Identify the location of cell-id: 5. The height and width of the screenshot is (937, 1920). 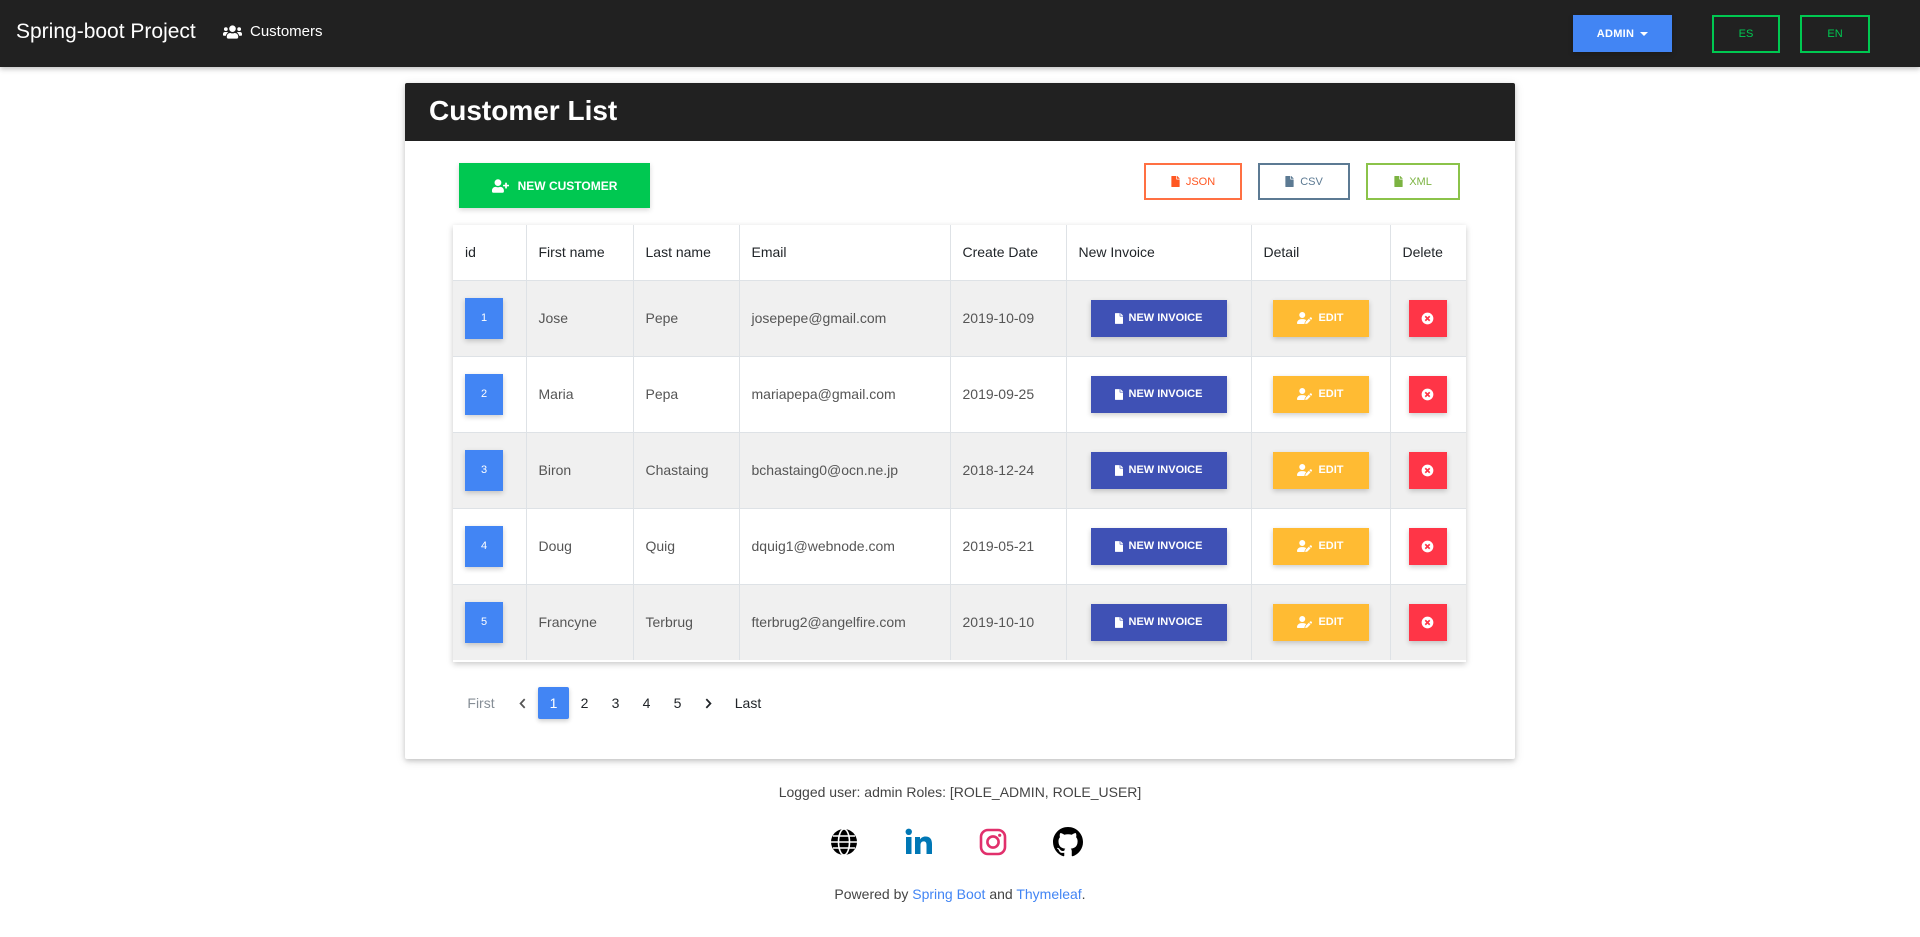
(490, 621).